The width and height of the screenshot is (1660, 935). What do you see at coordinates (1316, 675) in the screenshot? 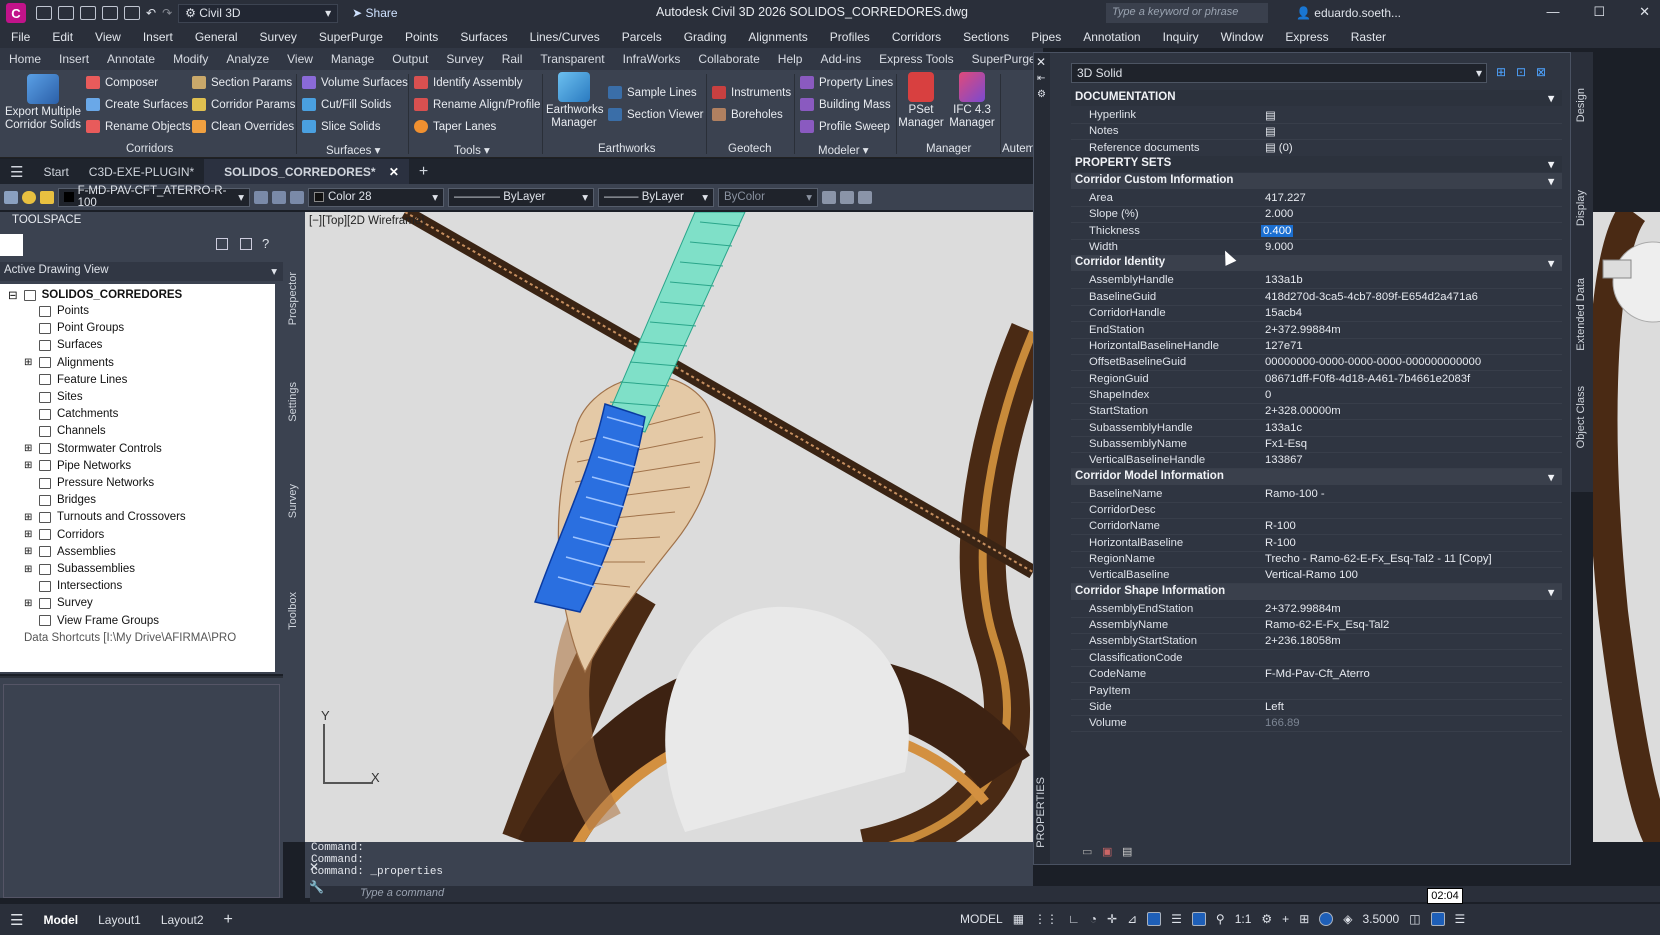
I see `property-row-codename: CodeName F-Md-Pav-Cft_Aterro` at bounding box center [1316, 675].